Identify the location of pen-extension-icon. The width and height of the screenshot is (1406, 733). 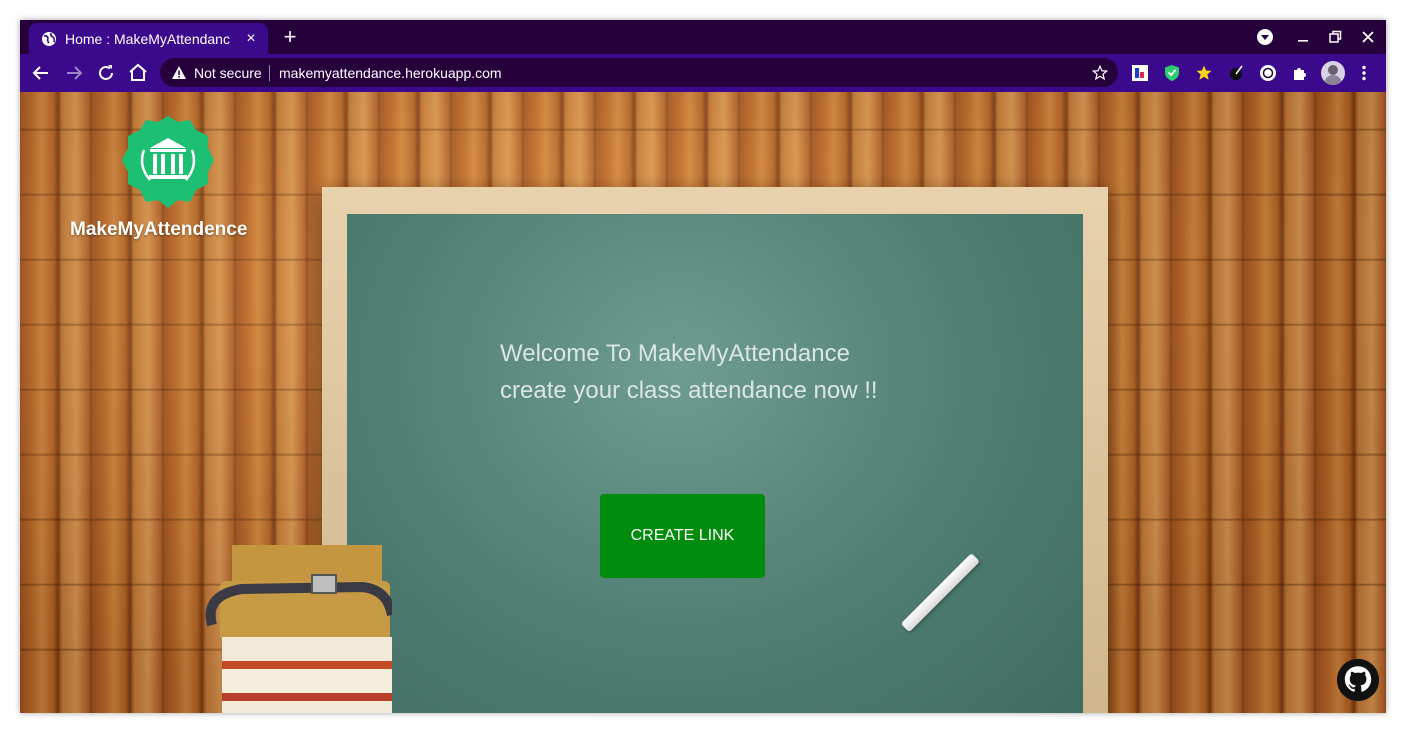
(1236, 73).